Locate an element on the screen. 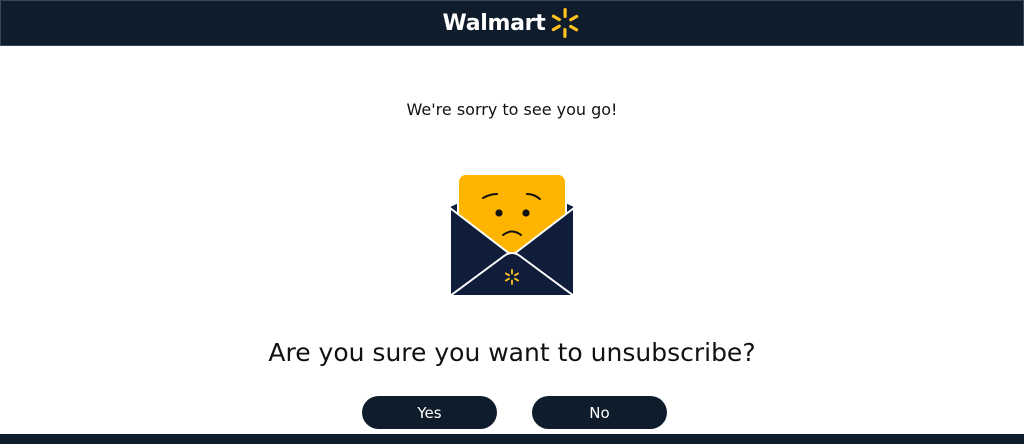 The image size is (1024, 444). walmart-logo: Walmart is located at coordinates (512, 23).